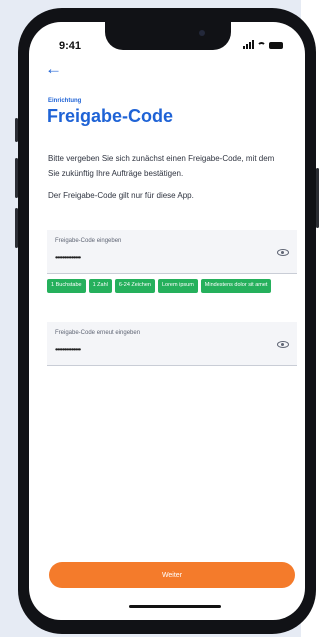 Image resolution: width=321 pixels, height=637 pixels. Describe the element at coordinates (98, 333) in the screenshot. I see `confirm-code-input-label: Freigabe-Code erneut eingeben` at that location.